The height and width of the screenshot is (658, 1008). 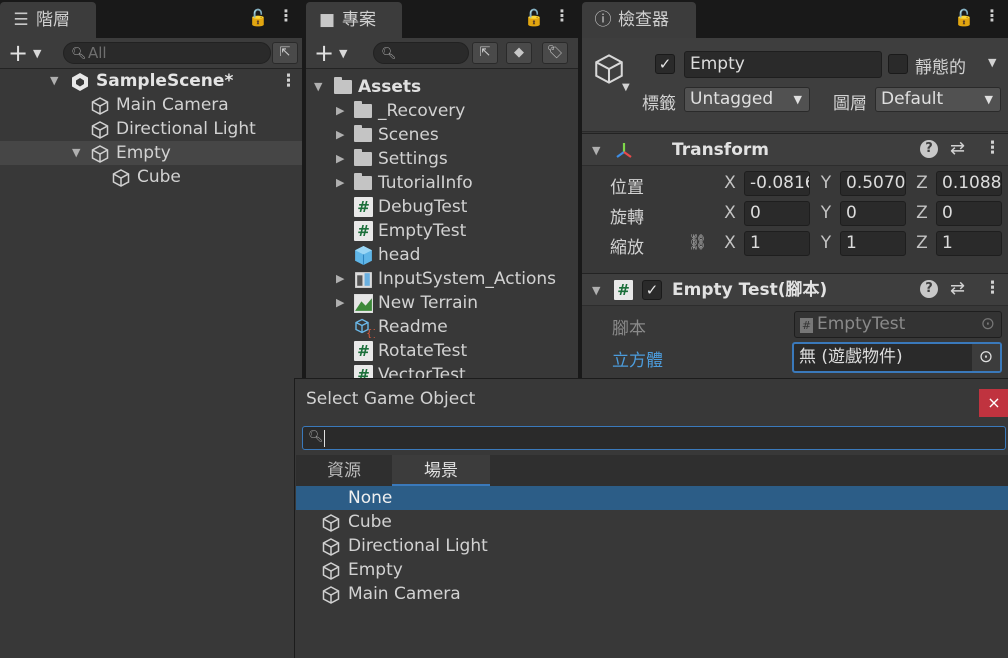 I want to click on component-enabled-checkbox: ✓, so click(x=652, y=290).